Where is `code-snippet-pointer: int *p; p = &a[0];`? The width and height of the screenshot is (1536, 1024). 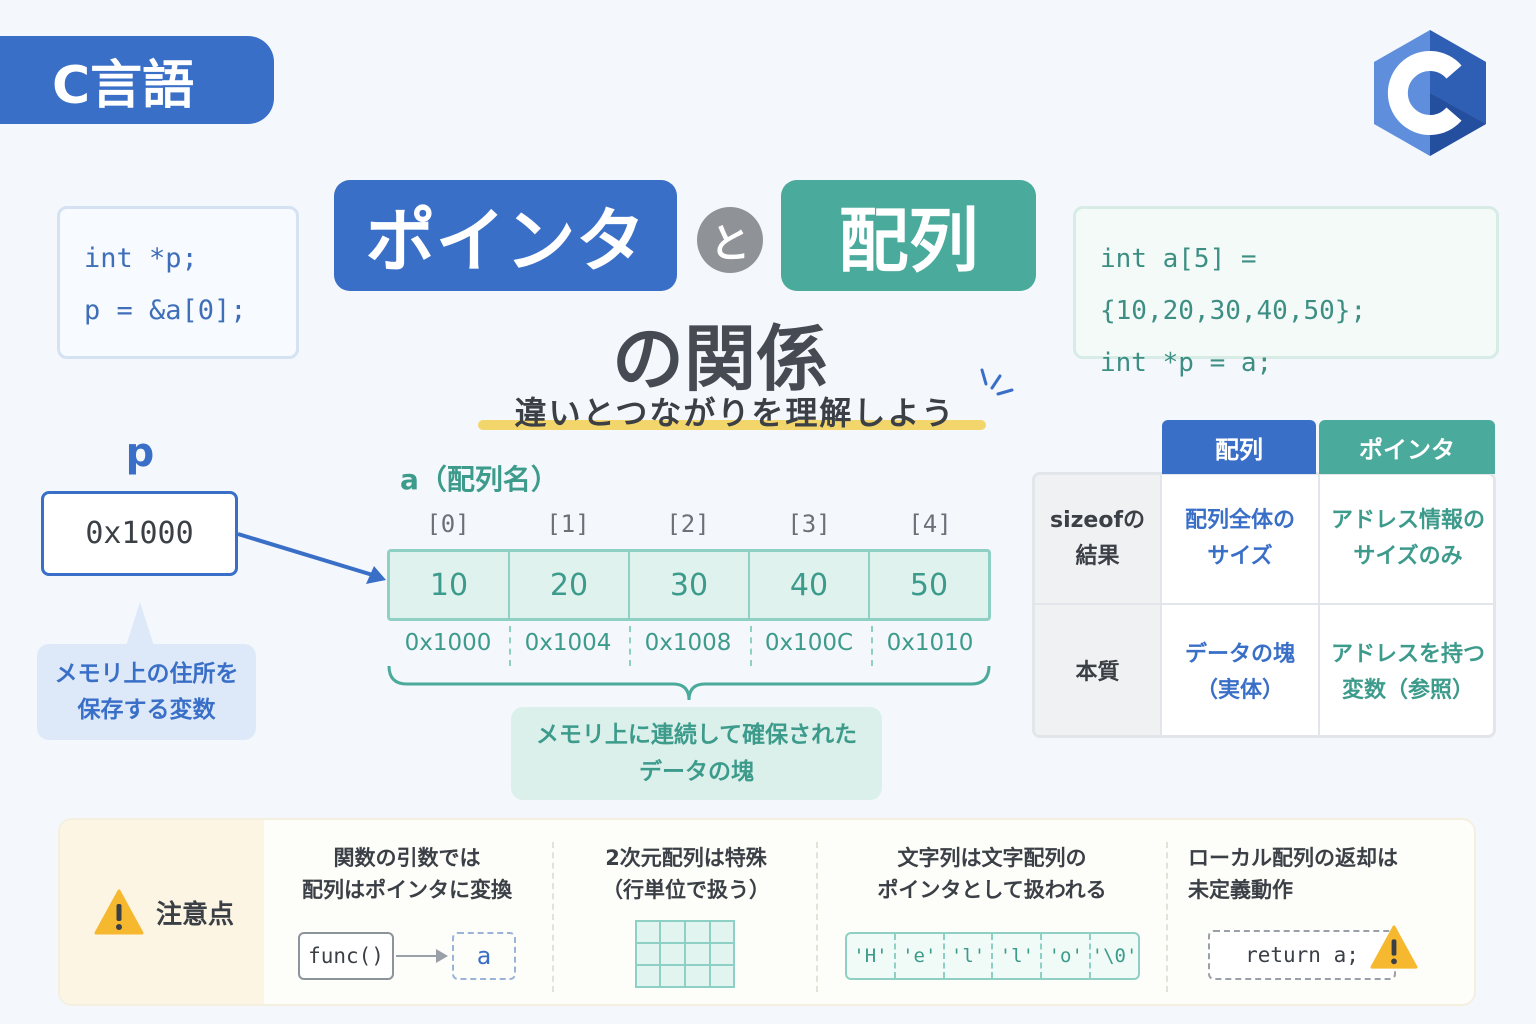
code-snippet-pointer: int *p; p = &a[0]; is located at coordinates (178, 282).